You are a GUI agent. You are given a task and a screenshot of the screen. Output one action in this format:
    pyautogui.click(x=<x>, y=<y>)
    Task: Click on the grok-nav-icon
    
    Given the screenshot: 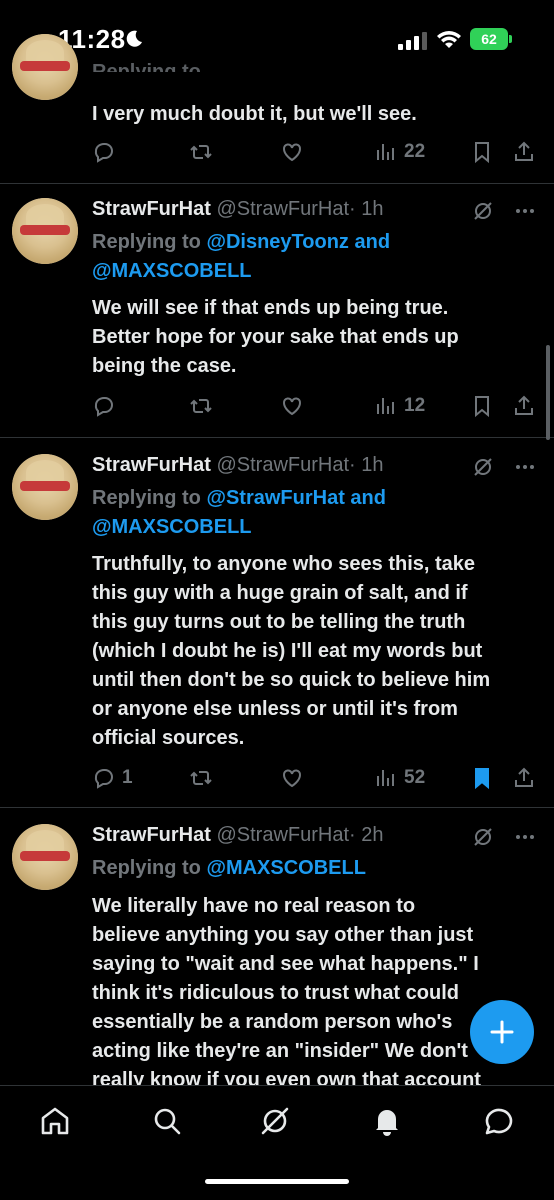 What is the action you would take?
    pyautogui.click(x=275, y=1121)
    